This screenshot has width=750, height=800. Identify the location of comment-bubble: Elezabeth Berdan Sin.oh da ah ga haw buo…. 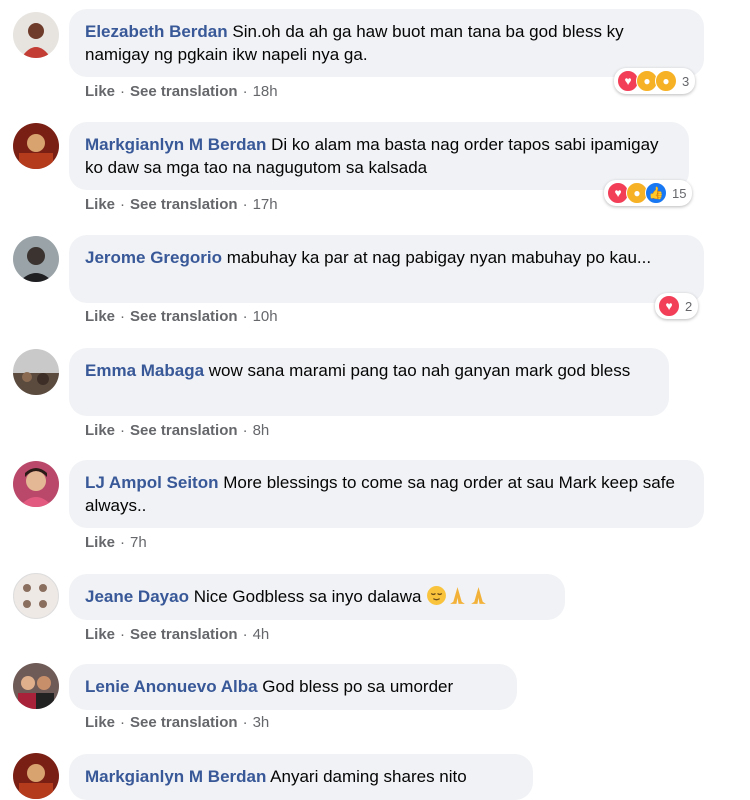
(386, 43).